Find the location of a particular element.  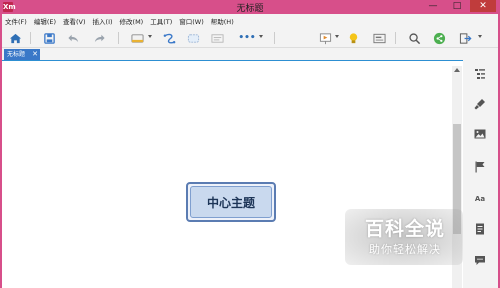

boundary-icon is located at coordinates (193, 38).